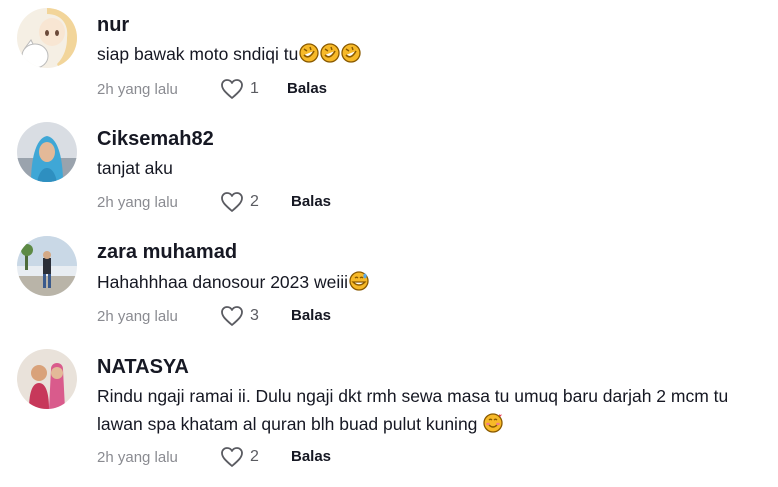 The width and height of the screenshot is (778, 487). Describe the element at coordinates (155, 139) in the screenshot. I see `comment-username: Ciksemah82` at that location.